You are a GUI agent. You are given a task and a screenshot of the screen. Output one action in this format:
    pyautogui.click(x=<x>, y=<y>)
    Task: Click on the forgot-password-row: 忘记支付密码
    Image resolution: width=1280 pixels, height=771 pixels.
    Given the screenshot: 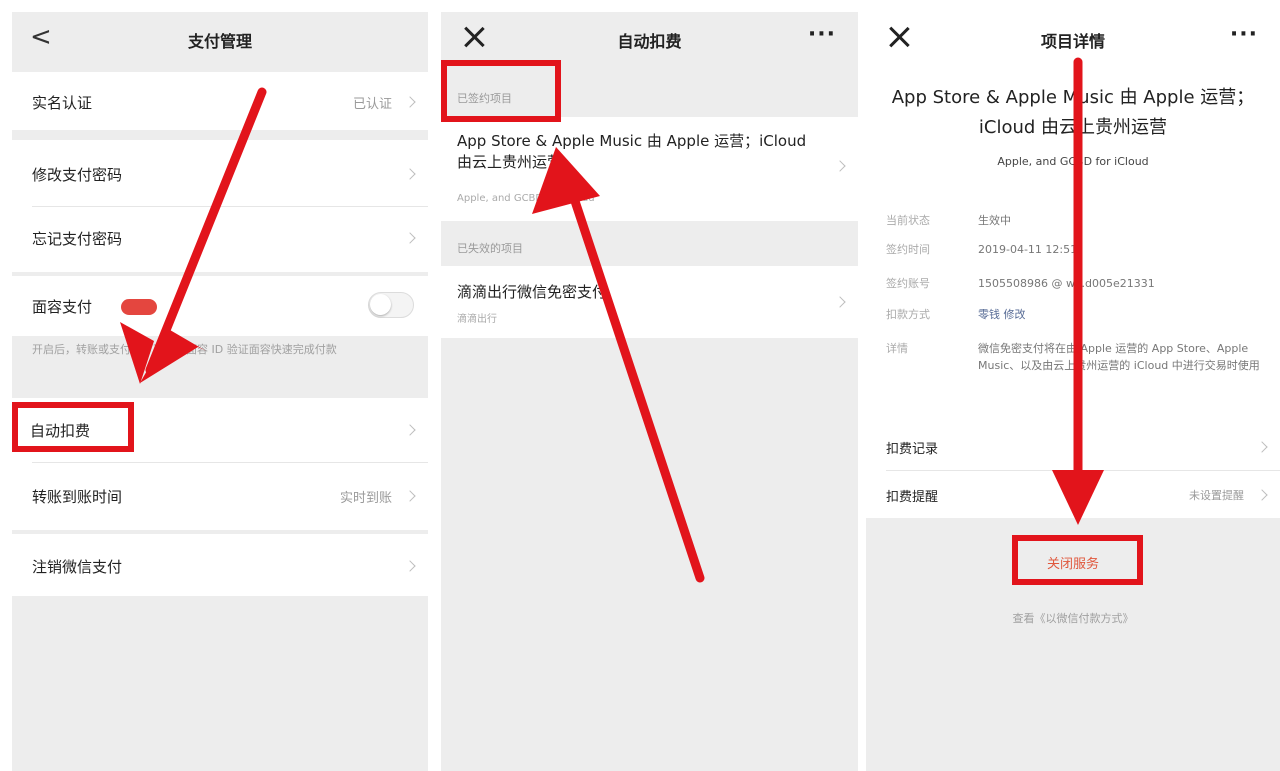 What is the action you would take?
    pyautogui.click(x=220, y=239)
    